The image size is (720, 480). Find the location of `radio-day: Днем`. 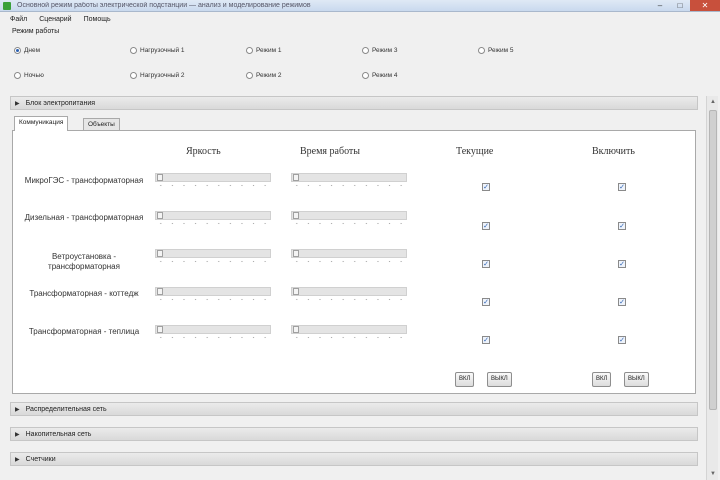

radio-day: Днем is located at coordinates (27, 50).